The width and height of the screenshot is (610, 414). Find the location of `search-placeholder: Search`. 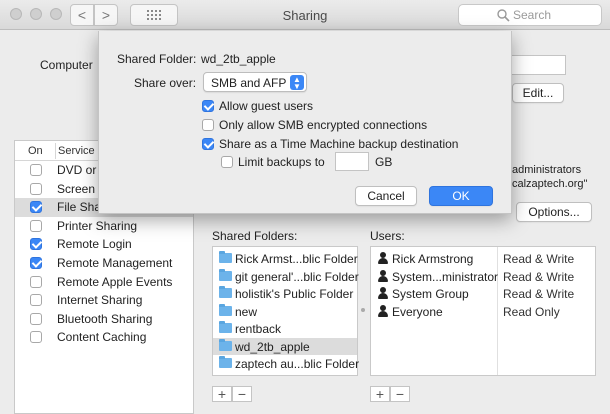

search-placeholder: Search is located at coordinates (532, 15).